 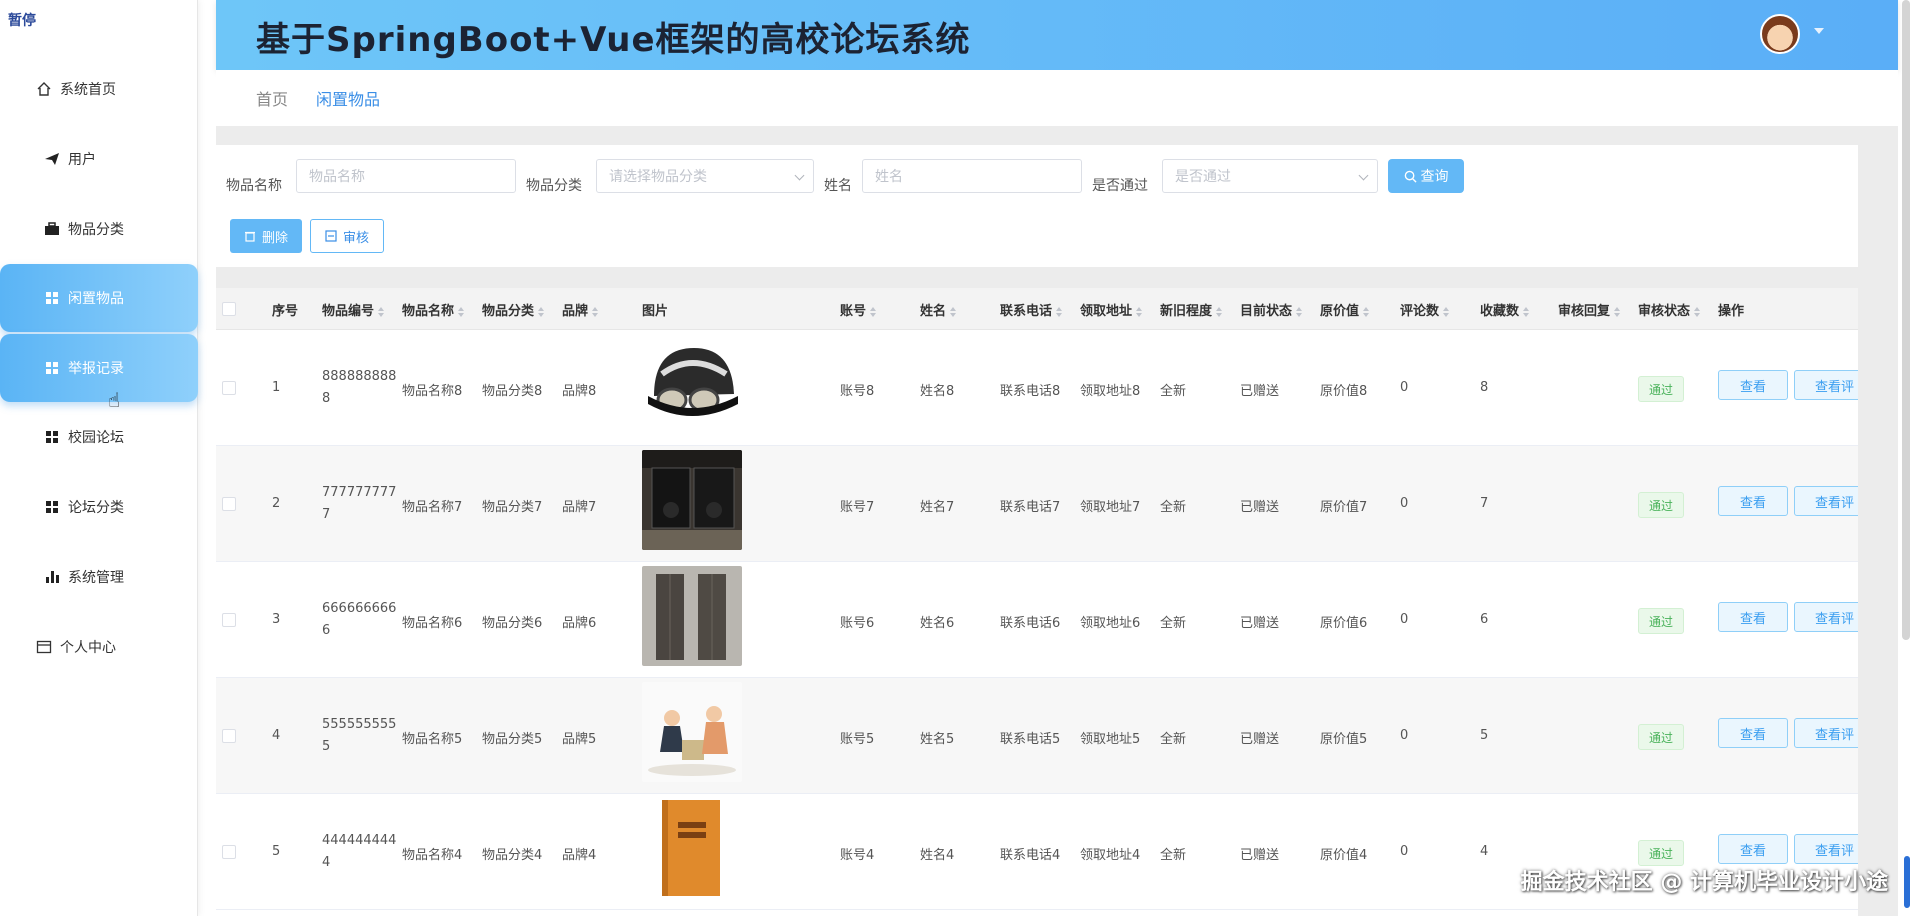 What do you see at coordinates (972, 176) in the screenshot?
I see `person-search-input: 姓名` at bounding box center [972, 176].